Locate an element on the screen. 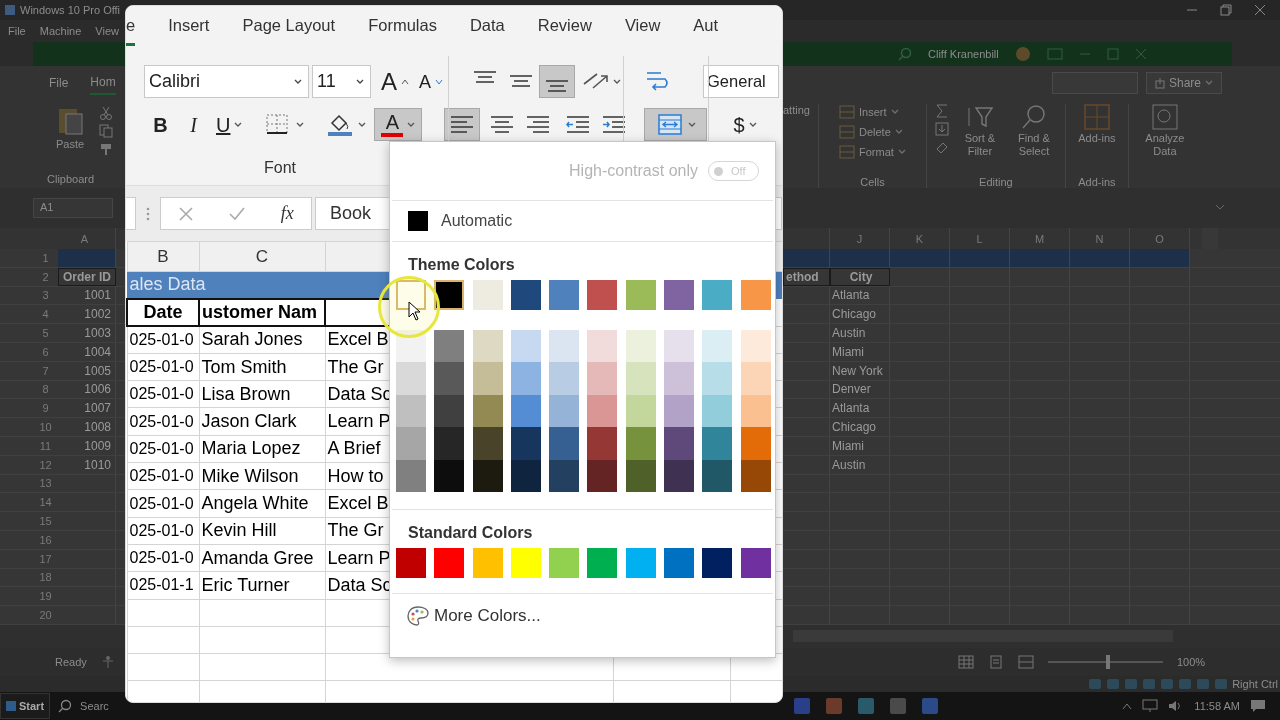 The width and height of the screenshot is (1280, 720). add-ins-button: Add-ins is located at coordinates (1096, 125).